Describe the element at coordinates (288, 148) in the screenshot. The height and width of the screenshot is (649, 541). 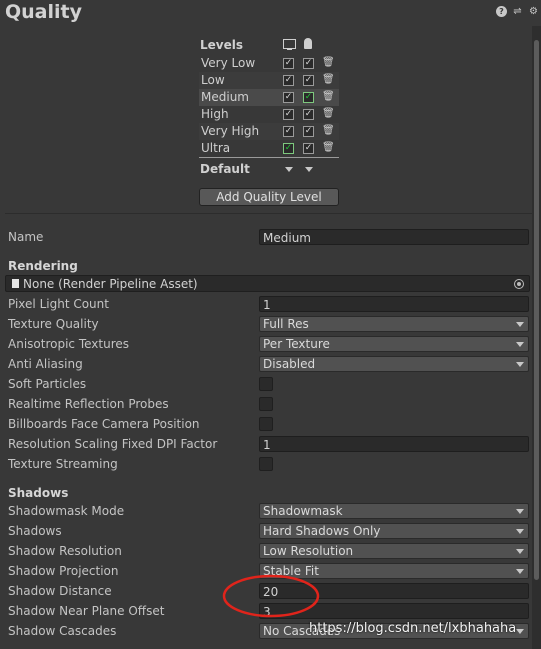
I see `standalone-default-checkbox: ✓` at that location.